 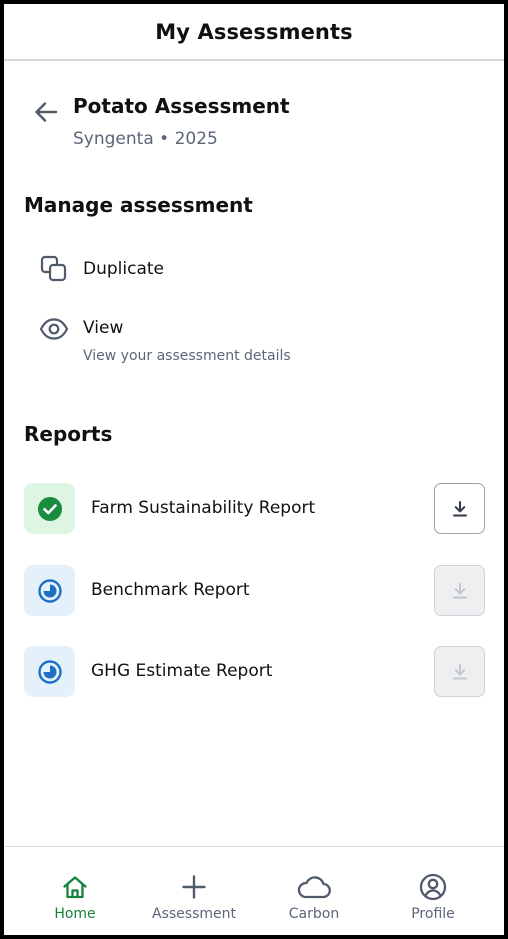 I want to click on page-title: My Assessments, so click(x=254, y=31).